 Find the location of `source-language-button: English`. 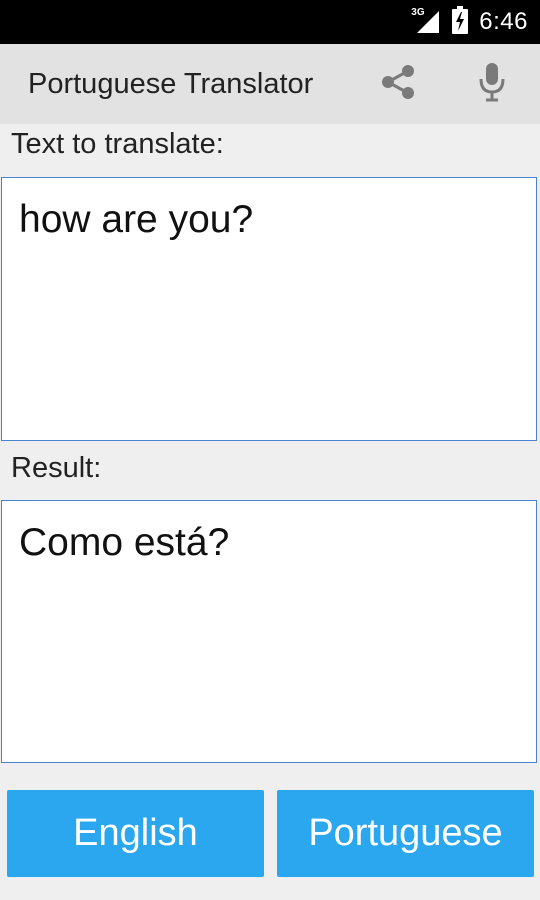

source-language-button: English is located at coordinates (135, 833).